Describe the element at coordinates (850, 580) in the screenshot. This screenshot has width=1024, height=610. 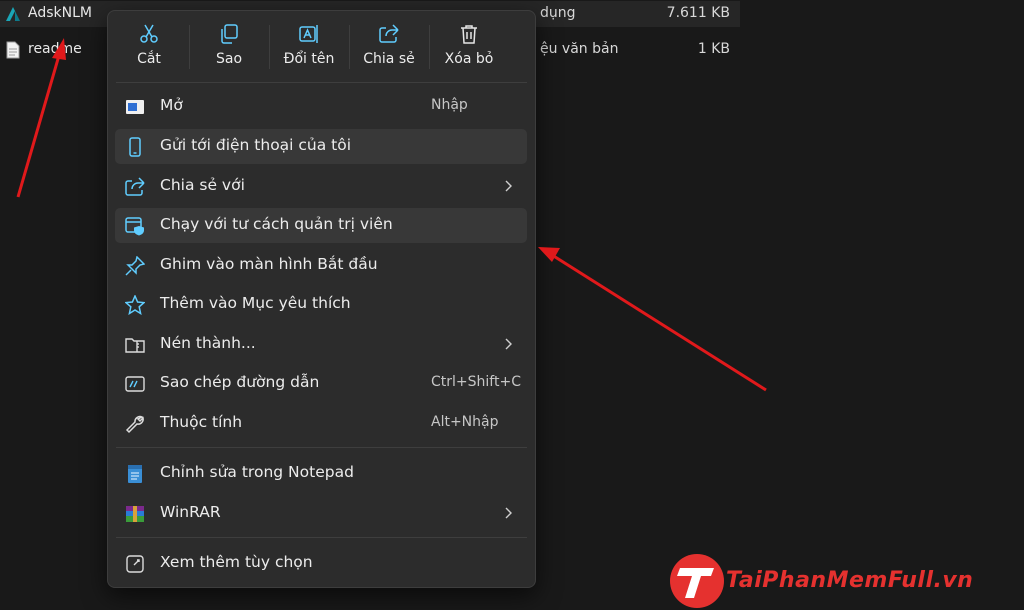
I see `watermark-text: TaiPhanMemFull.vn` at that location.